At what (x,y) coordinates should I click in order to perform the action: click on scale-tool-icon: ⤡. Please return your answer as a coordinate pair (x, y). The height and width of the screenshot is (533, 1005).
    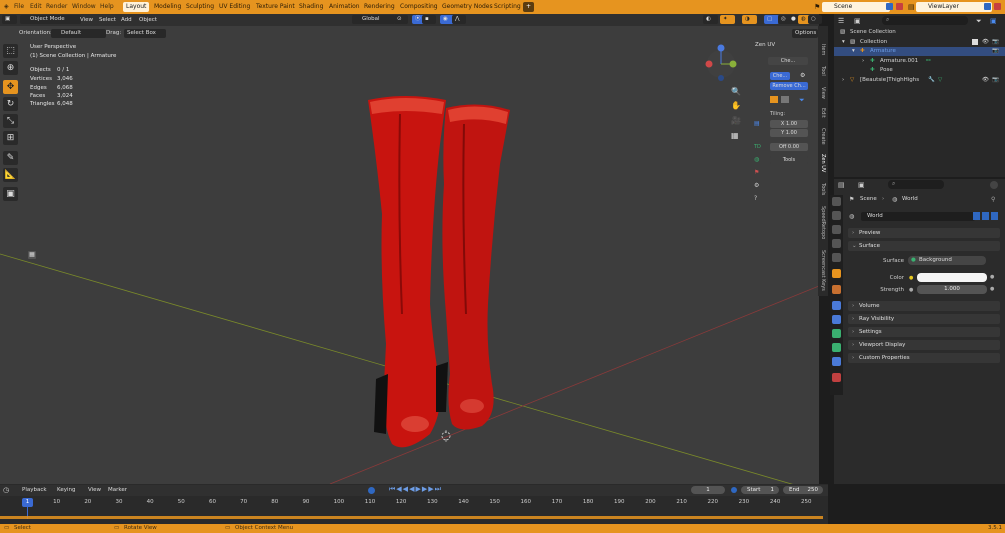
    Looking at the image, I should click on (10, 121).